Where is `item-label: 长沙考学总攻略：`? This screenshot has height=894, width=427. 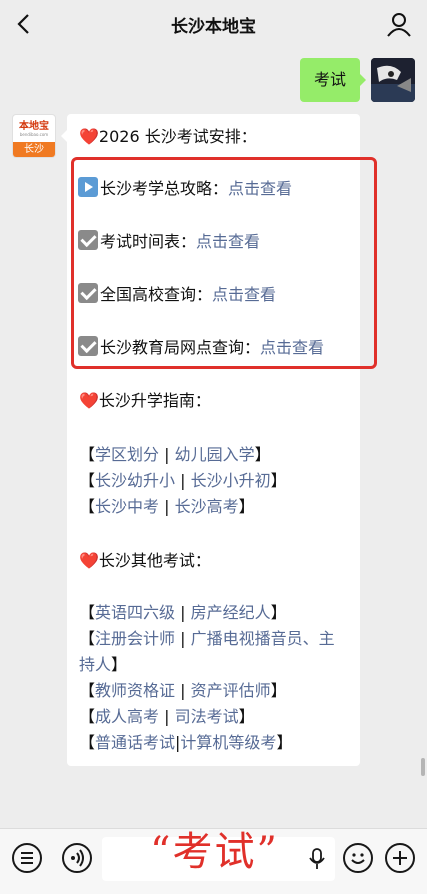
item-label: 长沙考学总攻略： is located at coordinates (164, 188).